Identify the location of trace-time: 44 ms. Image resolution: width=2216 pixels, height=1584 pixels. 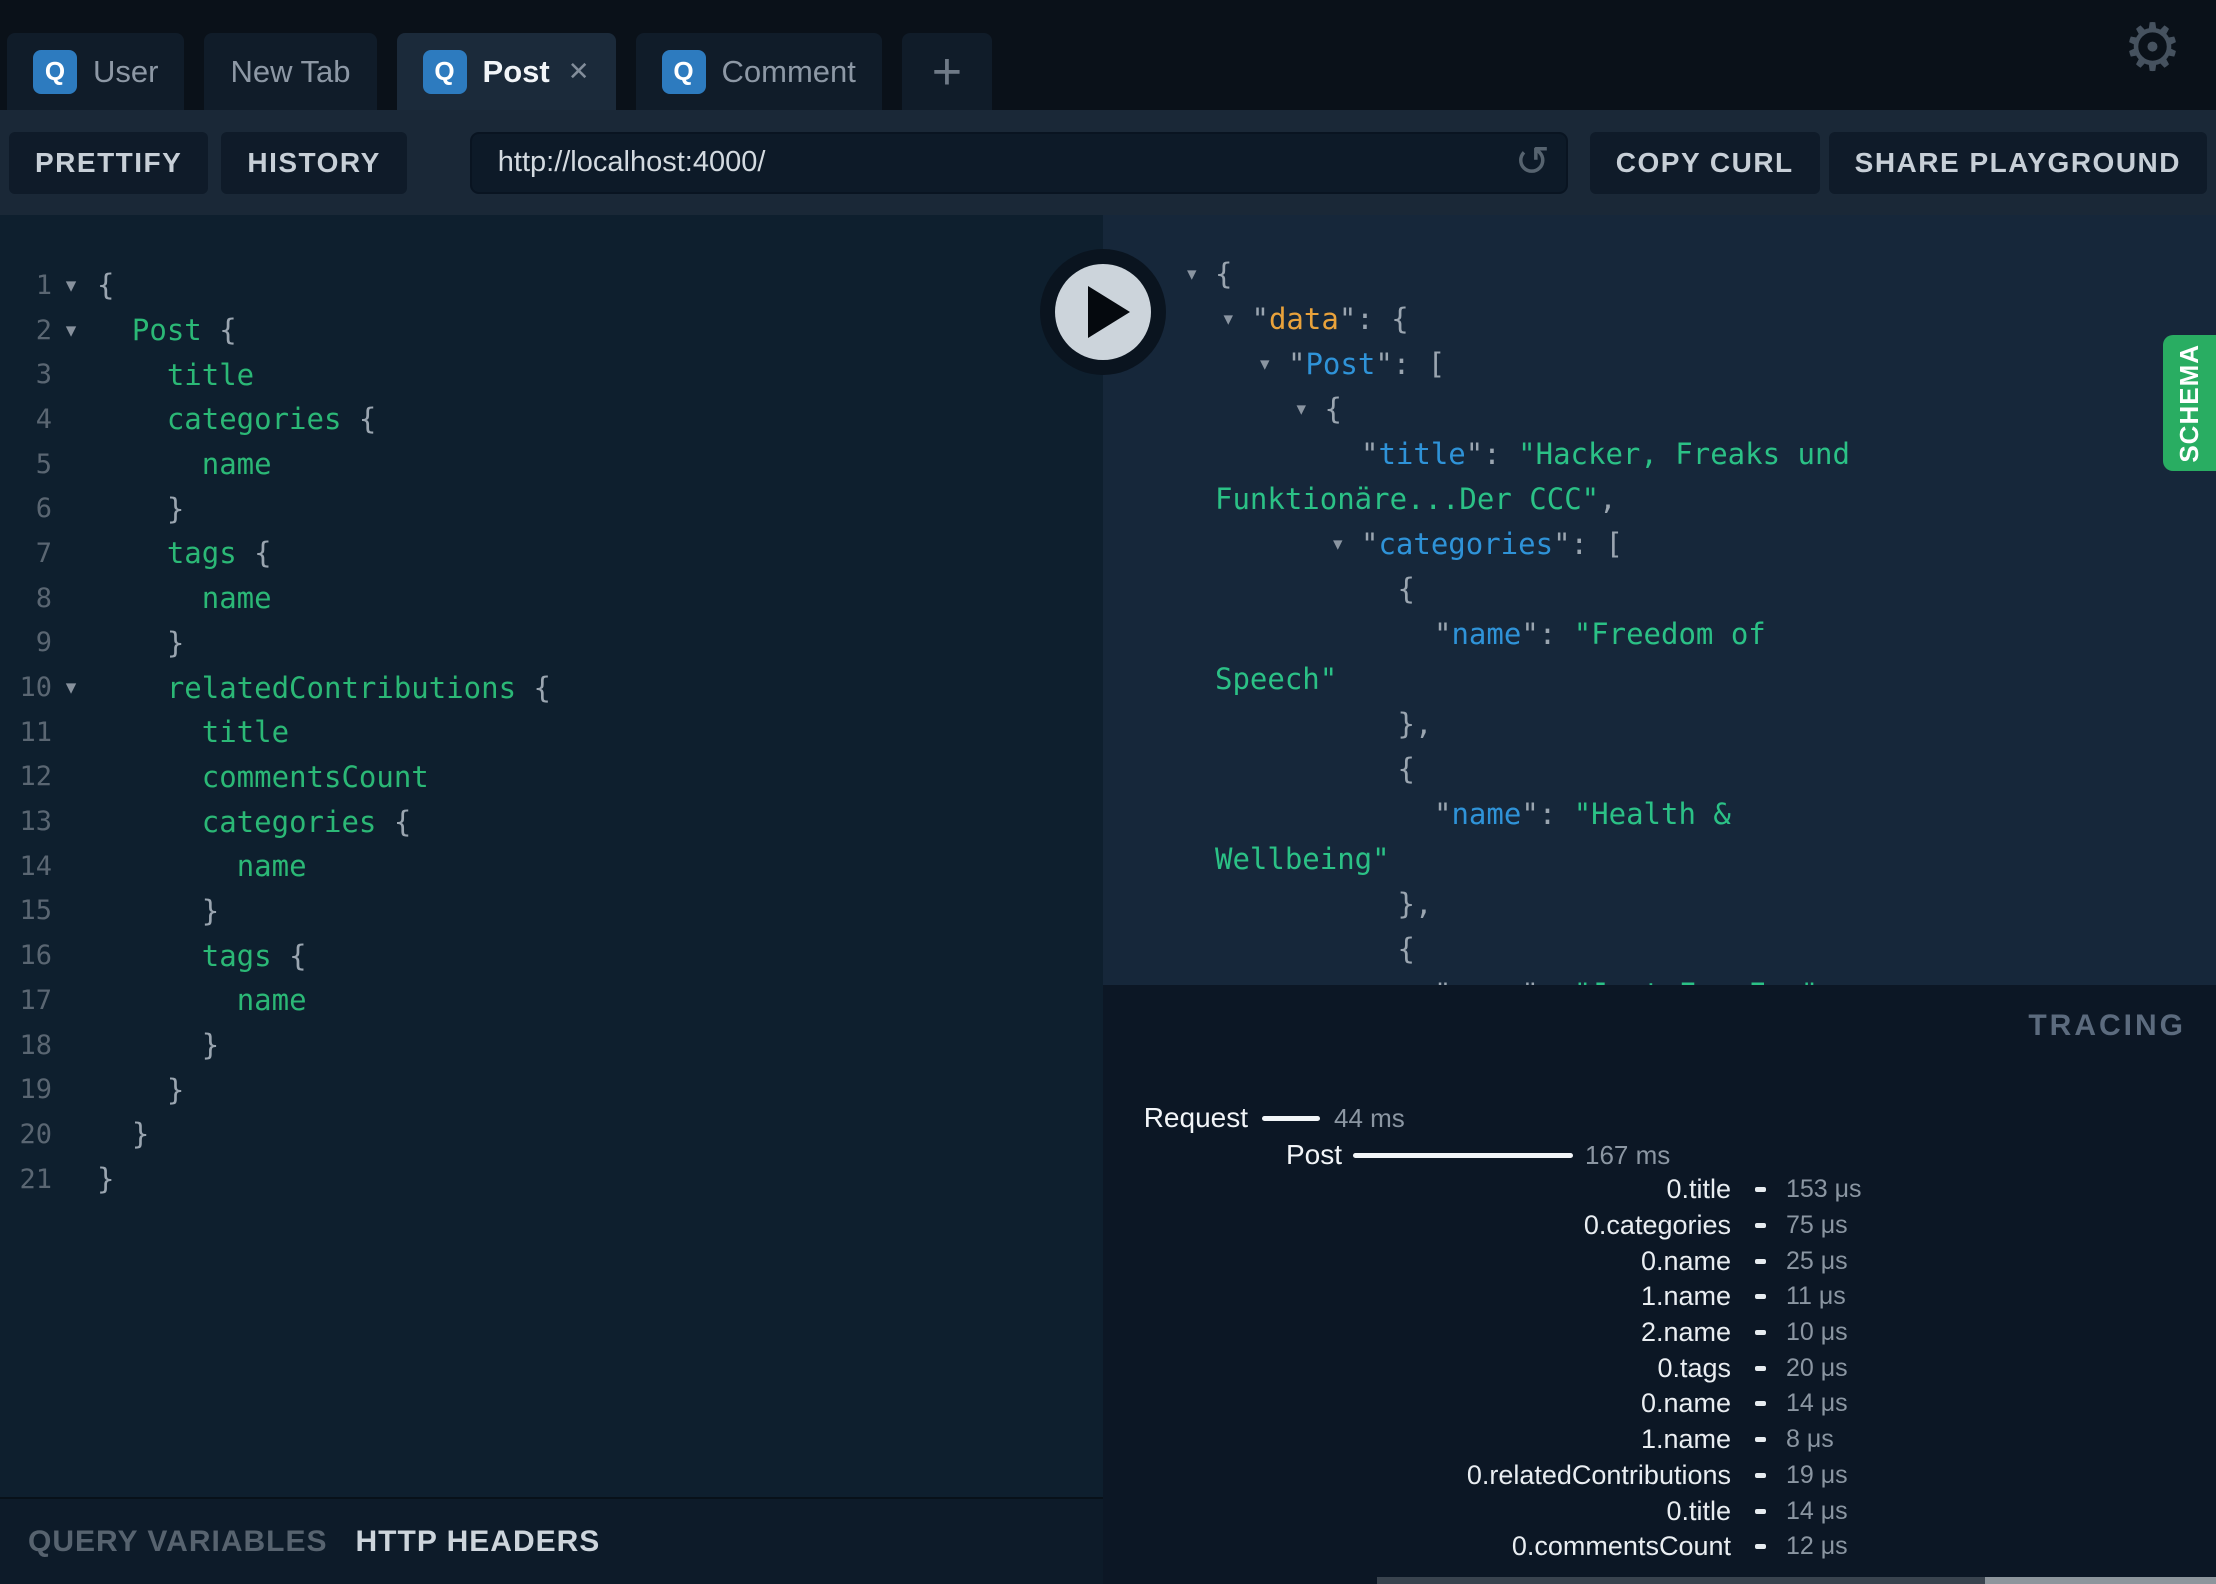
(1369, 1117).